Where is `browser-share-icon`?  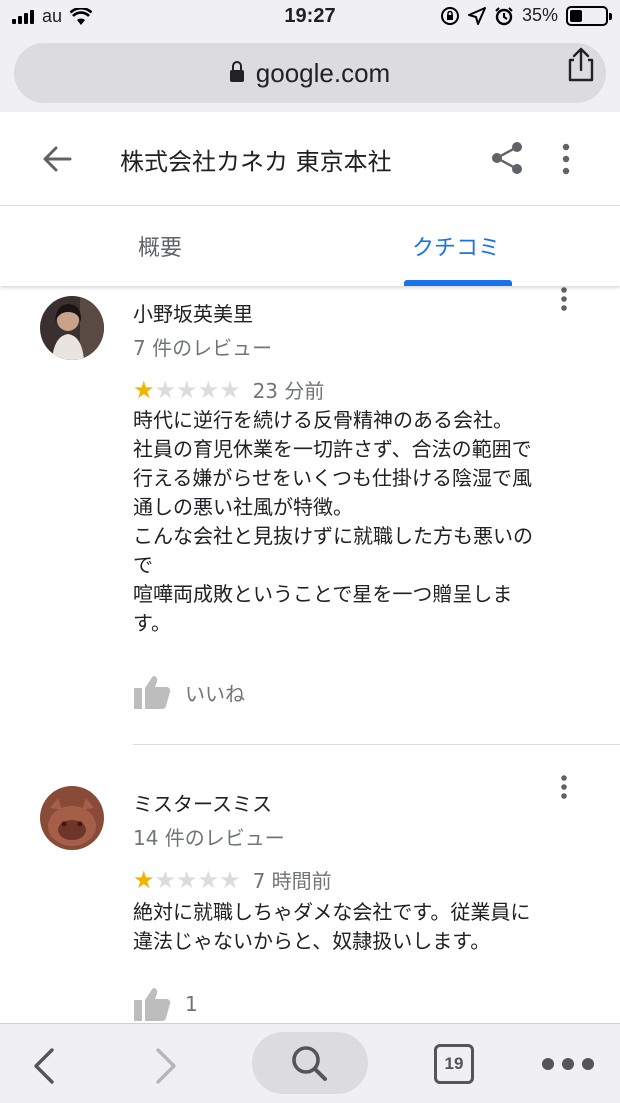 browser-share-icon is located at coordinates (581, 64).